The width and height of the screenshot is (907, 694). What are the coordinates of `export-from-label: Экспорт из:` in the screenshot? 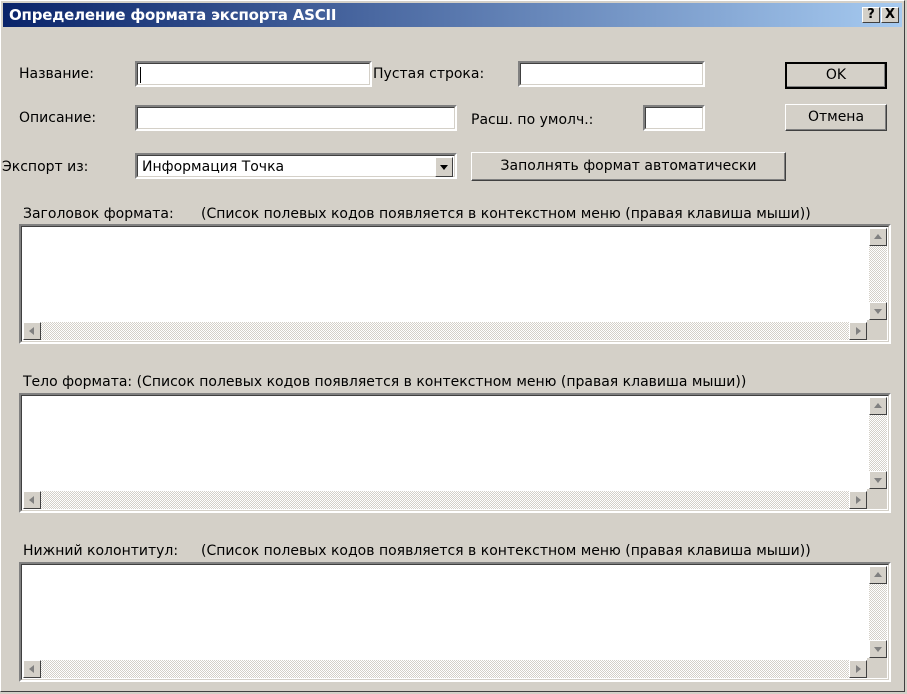 It's located at (45, 167).